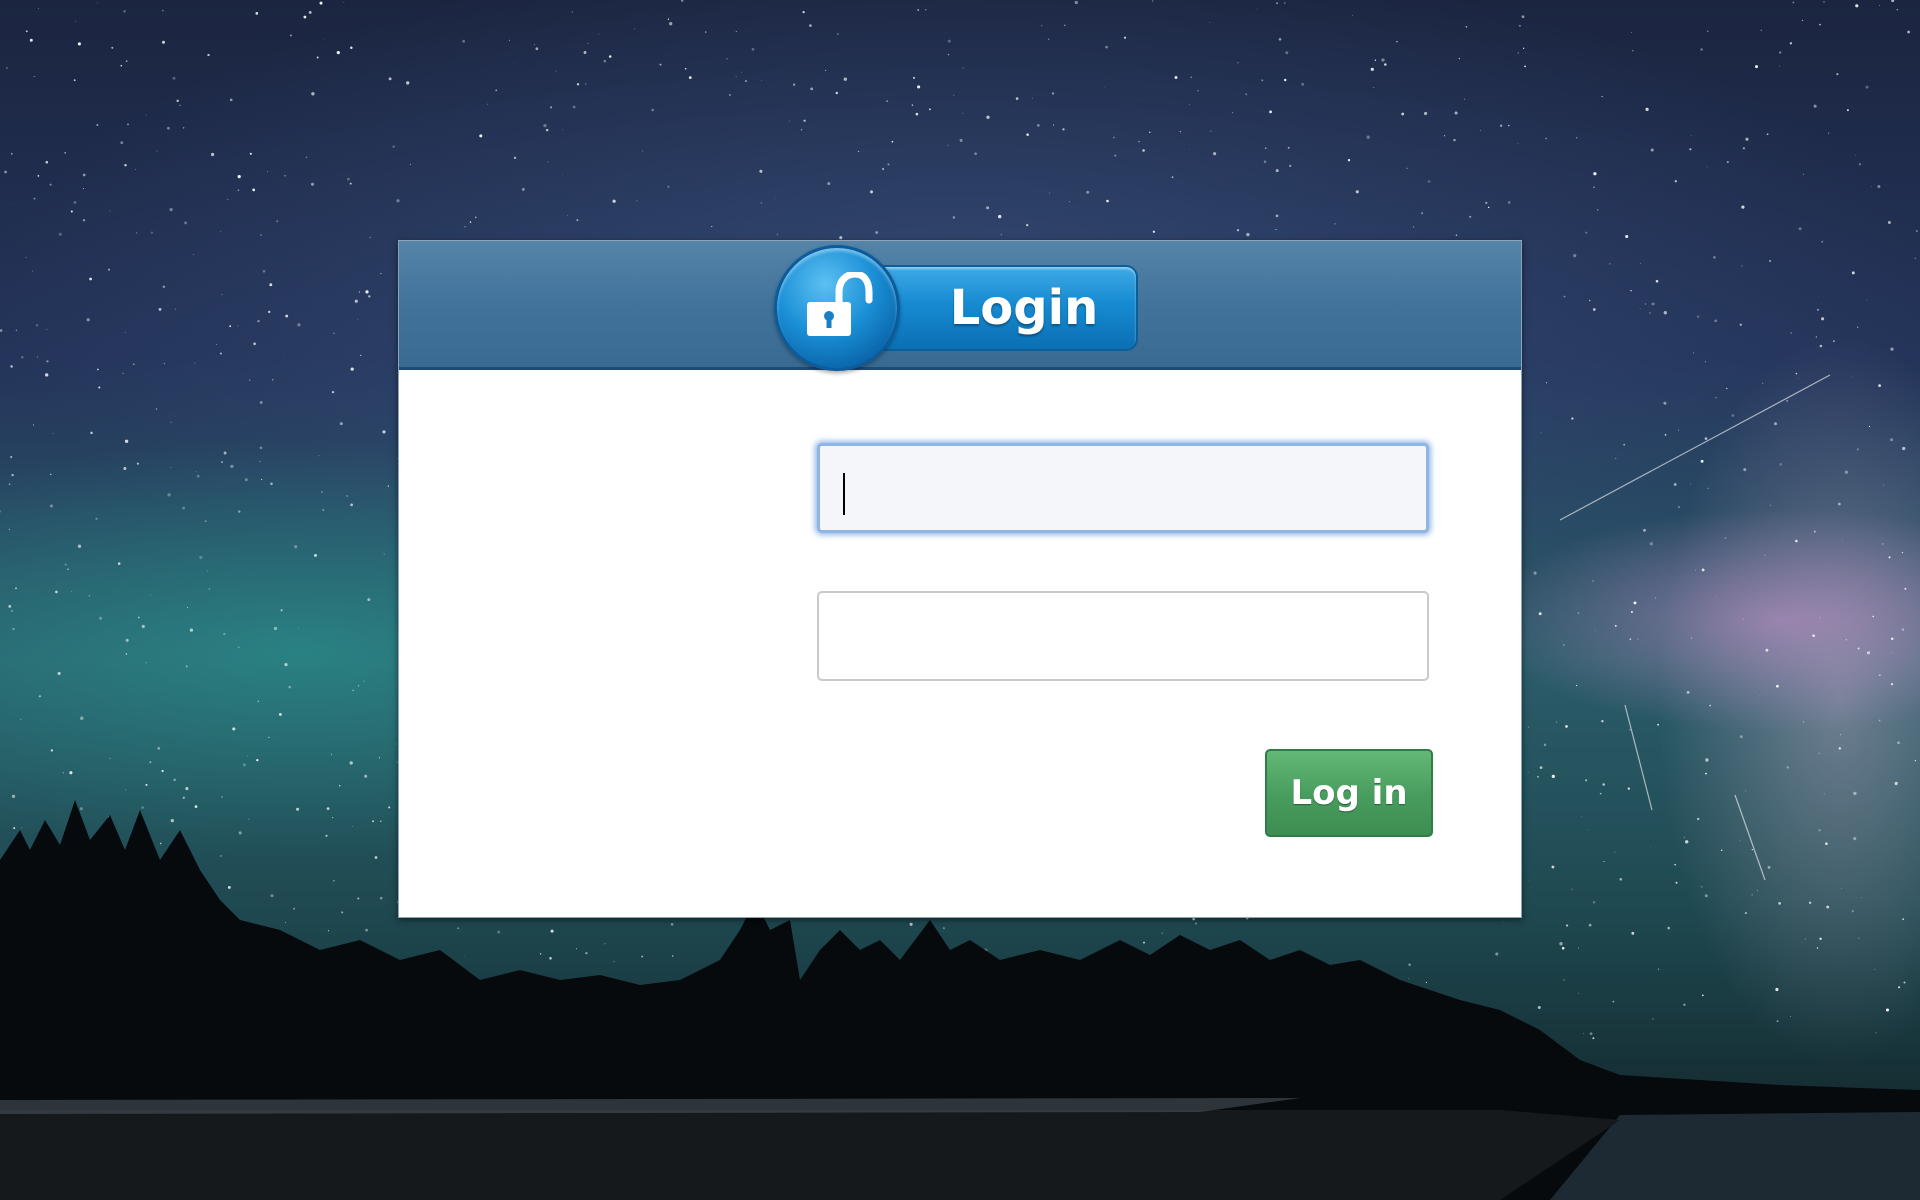  Describe the element at coordinates (844, 494) in the screenshot. I see `text-cursor` at that location.